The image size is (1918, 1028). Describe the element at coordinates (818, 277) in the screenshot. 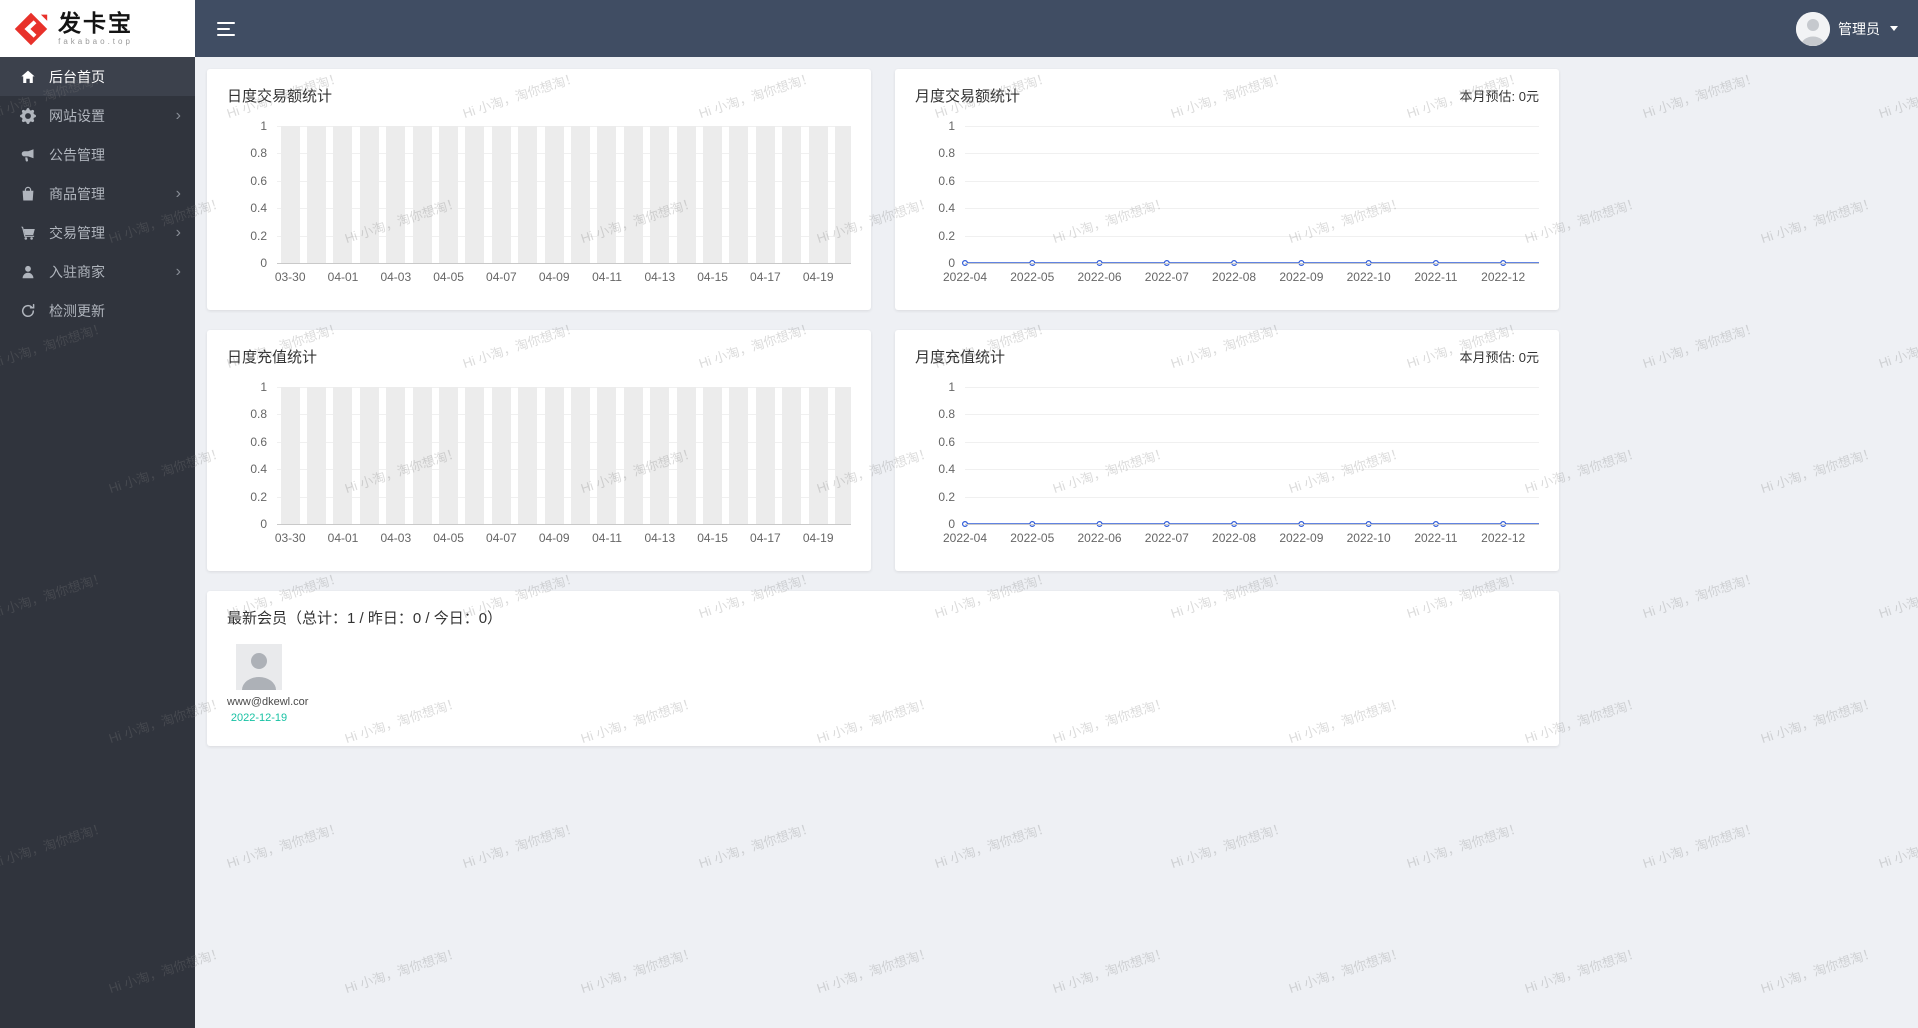

I see `x-axis-tick-label: 04-19` at that location.